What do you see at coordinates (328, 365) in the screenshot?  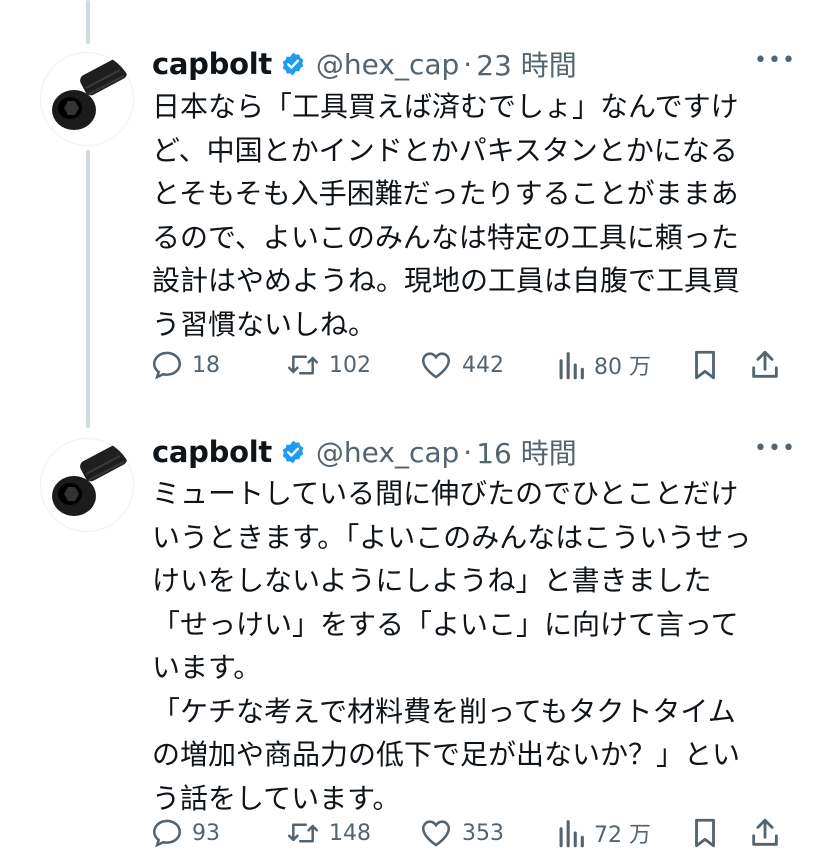 I see `retweet-button: 102` at bounding box center [328, 365].